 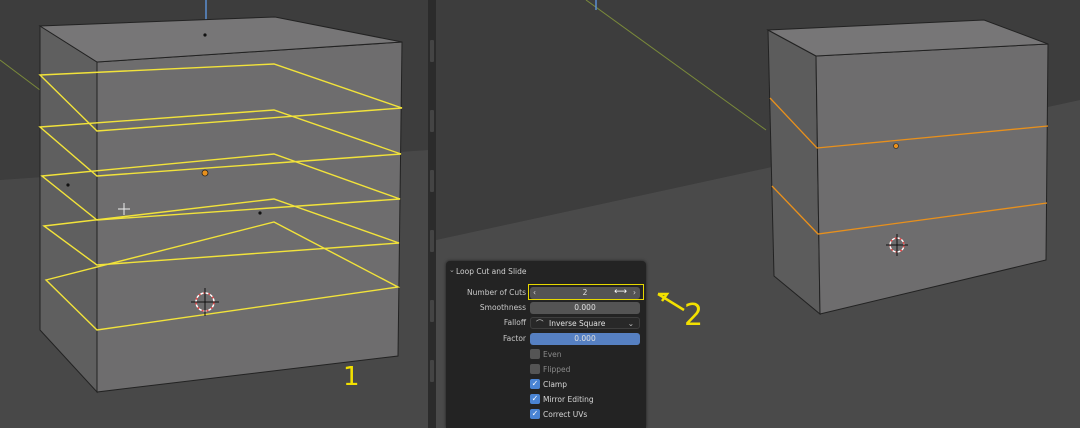 I want to click on falloff-curve-icon: ⌒, so click(x=540, y=323).